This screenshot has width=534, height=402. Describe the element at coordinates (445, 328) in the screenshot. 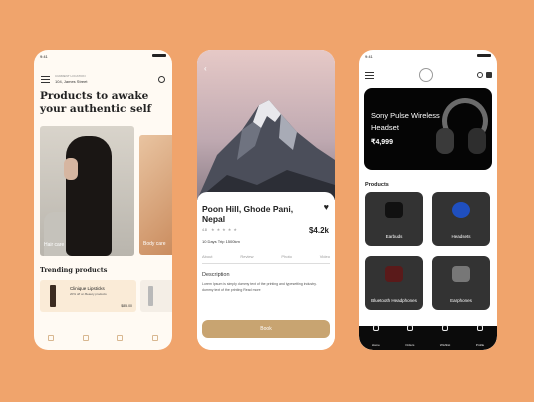

I see `heart-icon` at that location.